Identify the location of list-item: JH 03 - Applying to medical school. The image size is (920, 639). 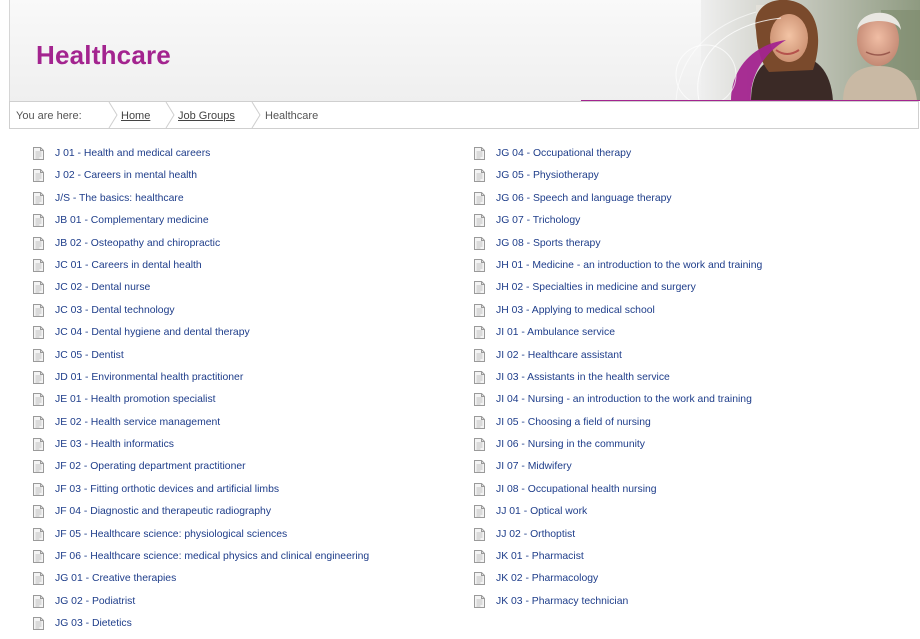
(618, 314).